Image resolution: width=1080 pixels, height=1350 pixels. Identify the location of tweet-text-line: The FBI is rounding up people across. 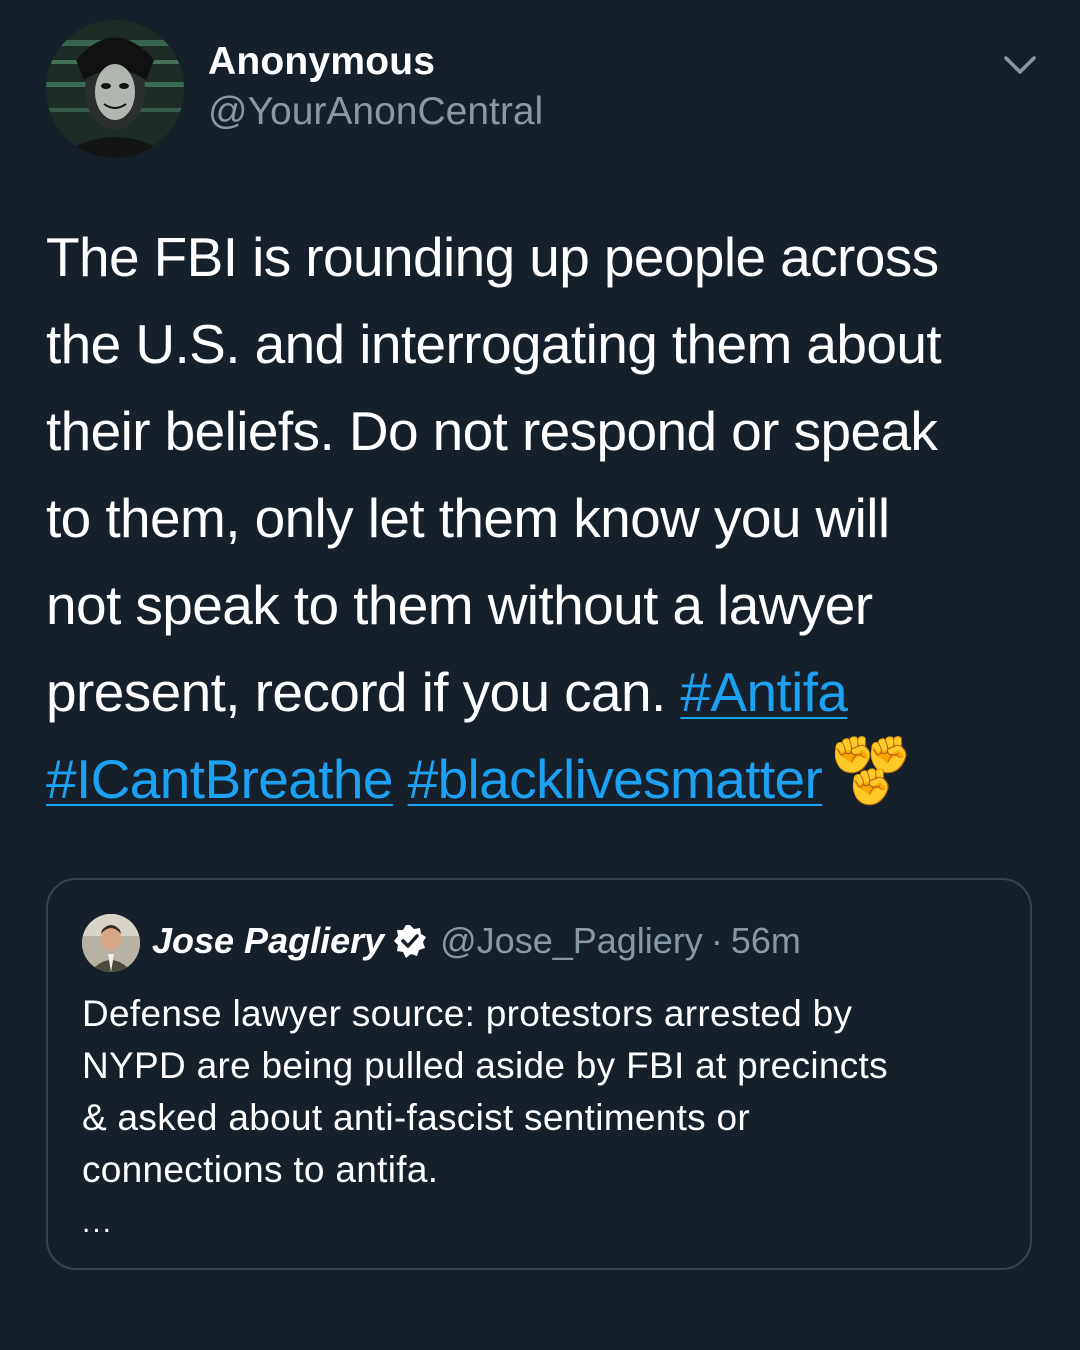
(492, 257).